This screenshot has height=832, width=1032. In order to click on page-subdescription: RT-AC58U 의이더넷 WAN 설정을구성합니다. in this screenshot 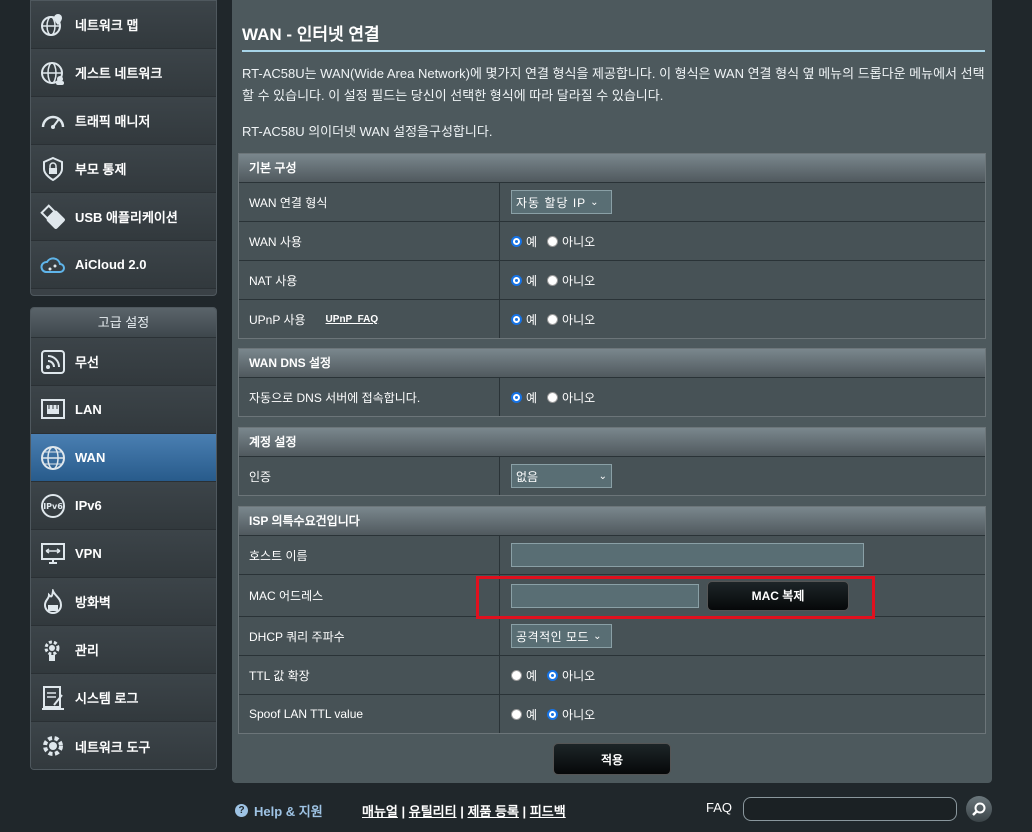, I will do `click(367, 131)`.